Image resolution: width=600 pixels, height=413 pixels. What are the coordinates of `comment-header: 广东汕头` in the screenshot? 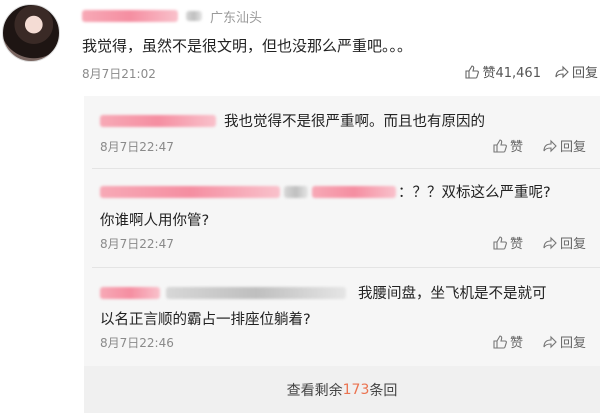 It's located at (172, 17).